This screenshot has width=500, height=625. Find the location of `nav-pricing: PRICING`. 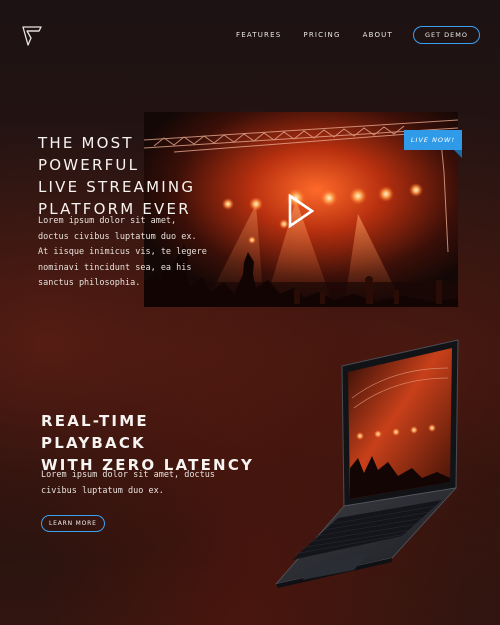

nav-pricing: PRICING is located at coordinates (321, 35).